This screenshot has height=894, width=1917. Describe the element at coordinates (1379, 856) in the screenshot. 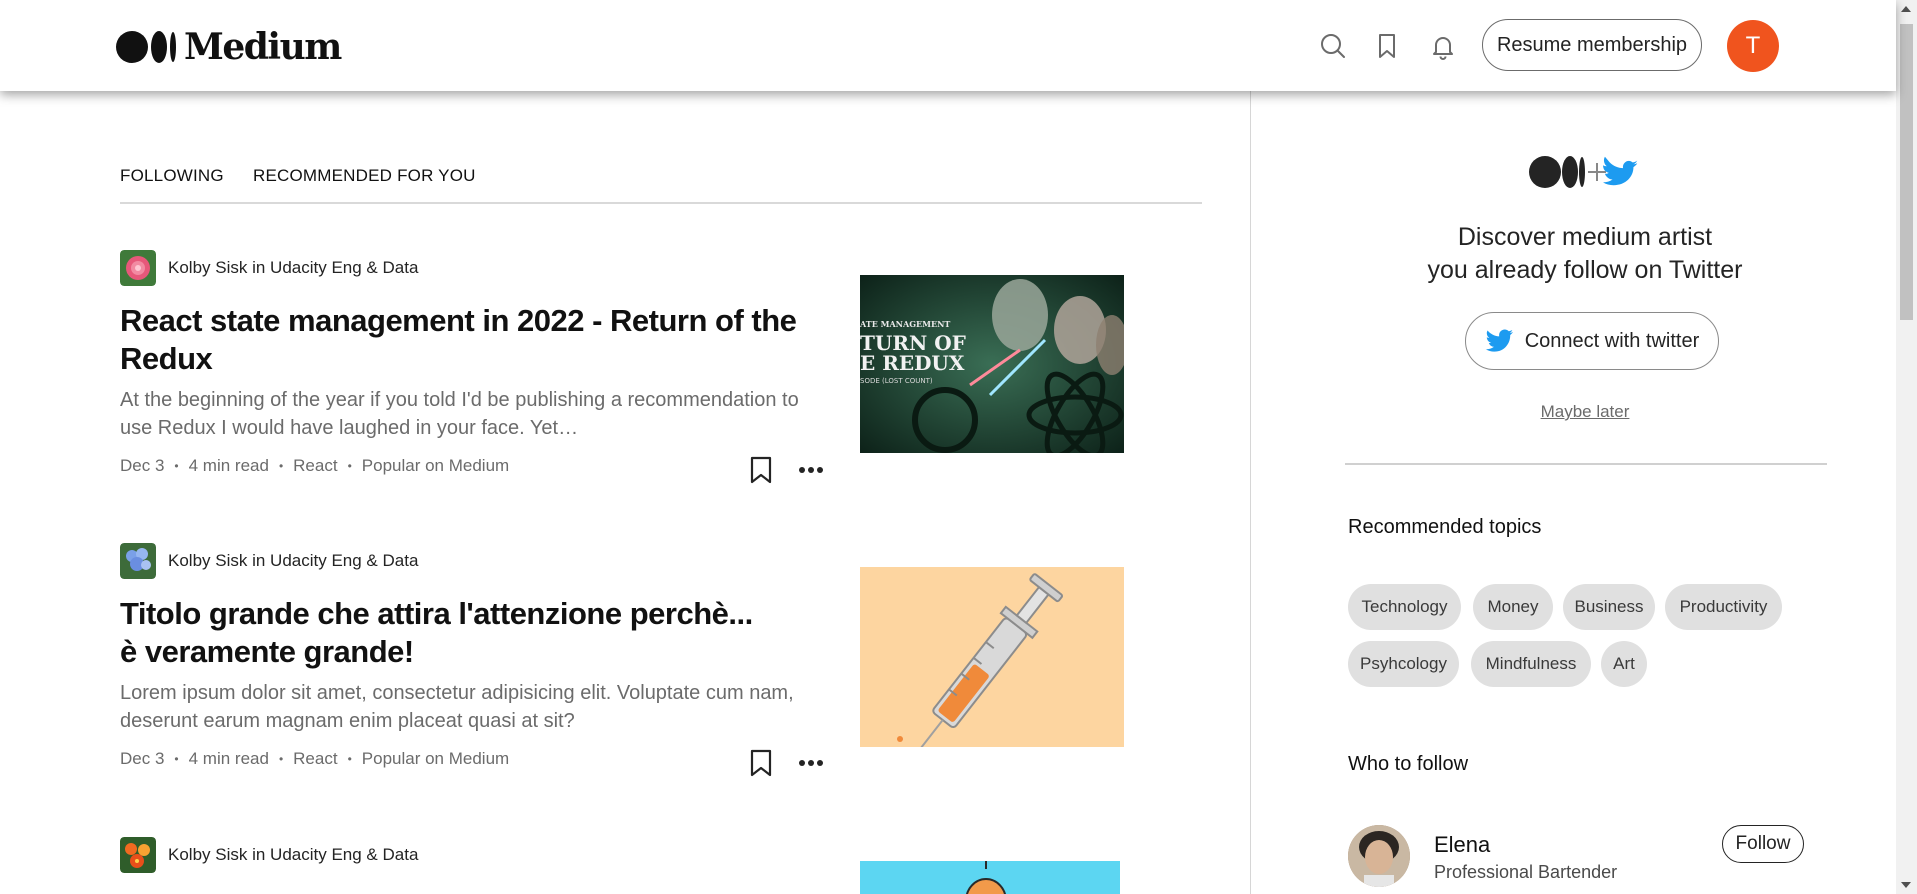

I see `follow-avatar` at that location.